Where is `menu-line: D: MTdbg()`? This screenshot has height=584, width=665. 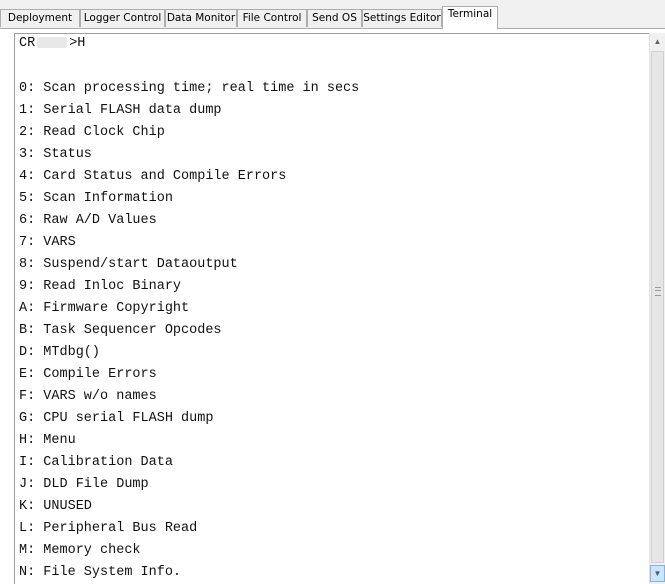 menu-line: D: MTdbg() is located at coordinates (60, 352).